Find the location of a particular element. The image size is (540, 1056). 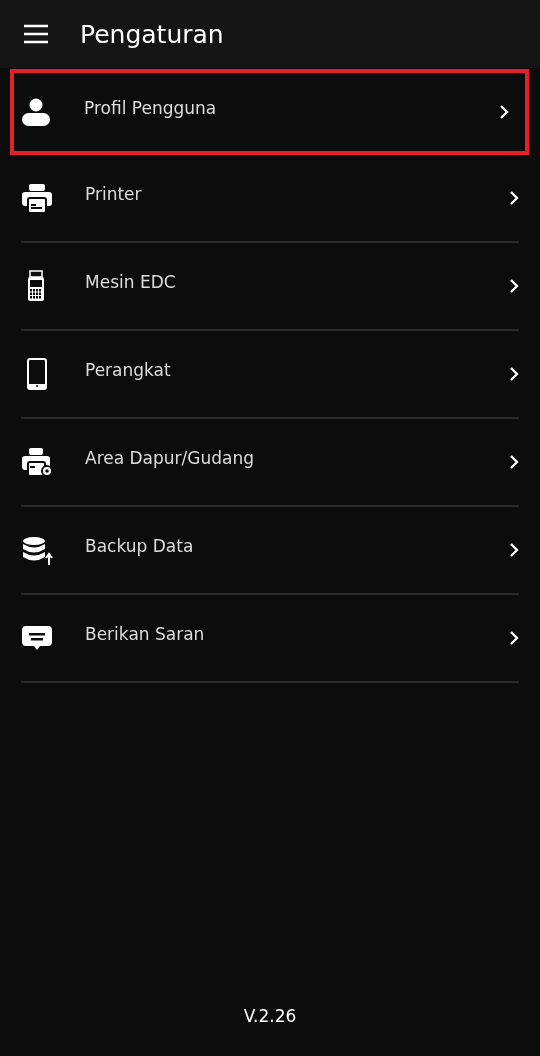

menu-label: Profil Pengguna is located at coordinates (151, 109).